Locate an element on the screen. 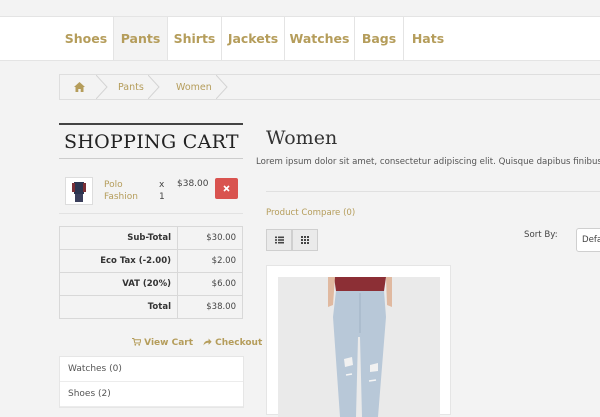  breadcrumb-home is located at coordinates (84, 87).